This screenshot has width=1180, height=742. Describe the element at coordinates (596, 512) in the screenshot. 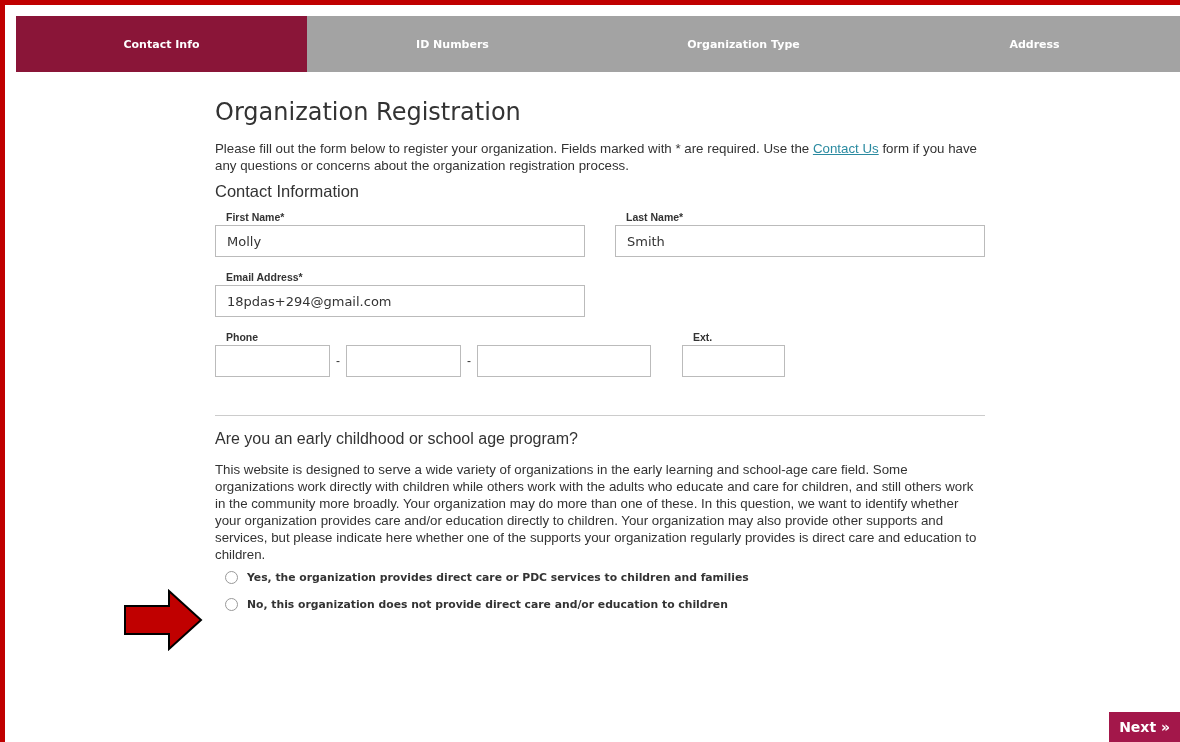

I see `question-text: This website is designed to serve a wide variety of organizations in the early learning and school-age care field. Some organizations work directly with children while others work with the adults who educate and care for children, and still others work in the community more broadly. Your organization may do more than one of these. In this question, we want to identify whether your organization provides care and/or education directly to children. Your organization may also provide other supports and services, but please indicate here whether one of the supports your organization regularly provides is direct care and education to children.` at that location.